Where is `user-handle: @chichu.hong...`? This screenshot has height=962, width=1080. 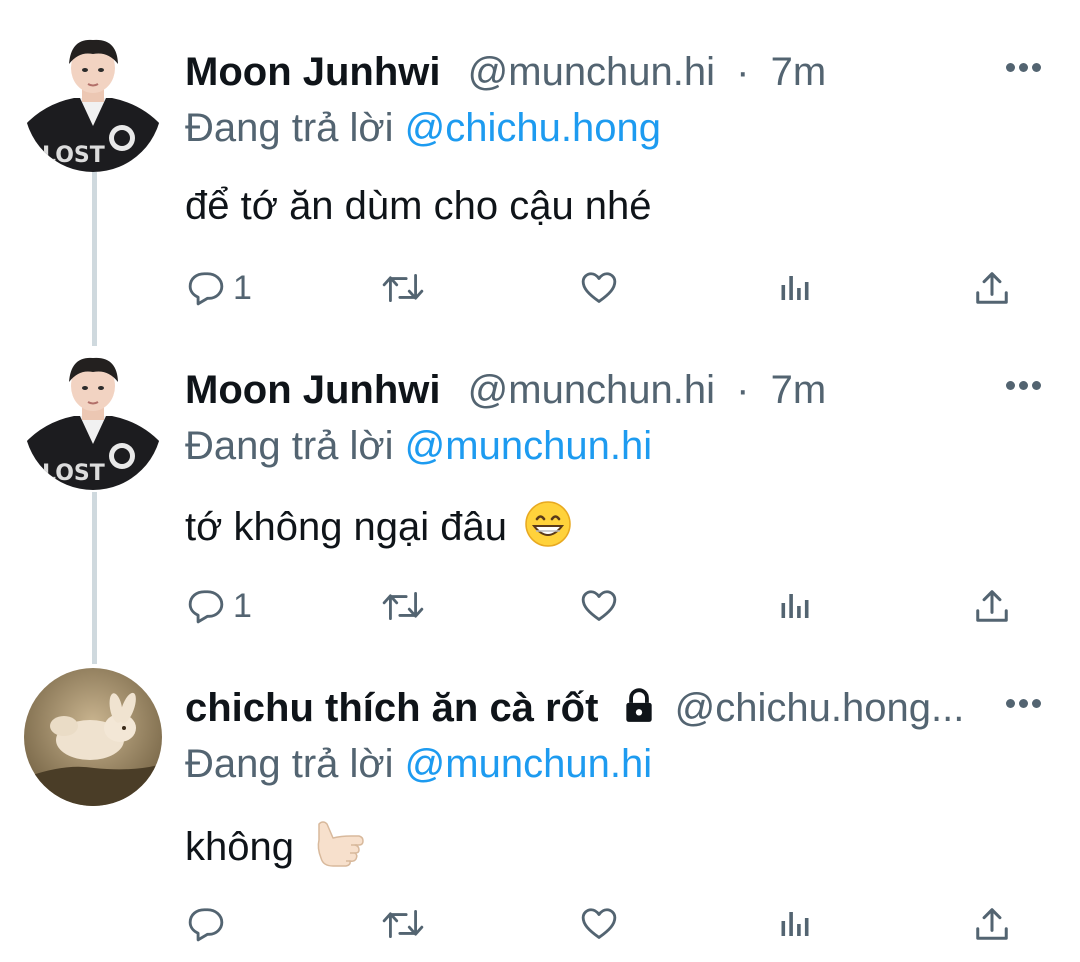
user-handle: @chichu.hong... is located at coordinates (820, 708).